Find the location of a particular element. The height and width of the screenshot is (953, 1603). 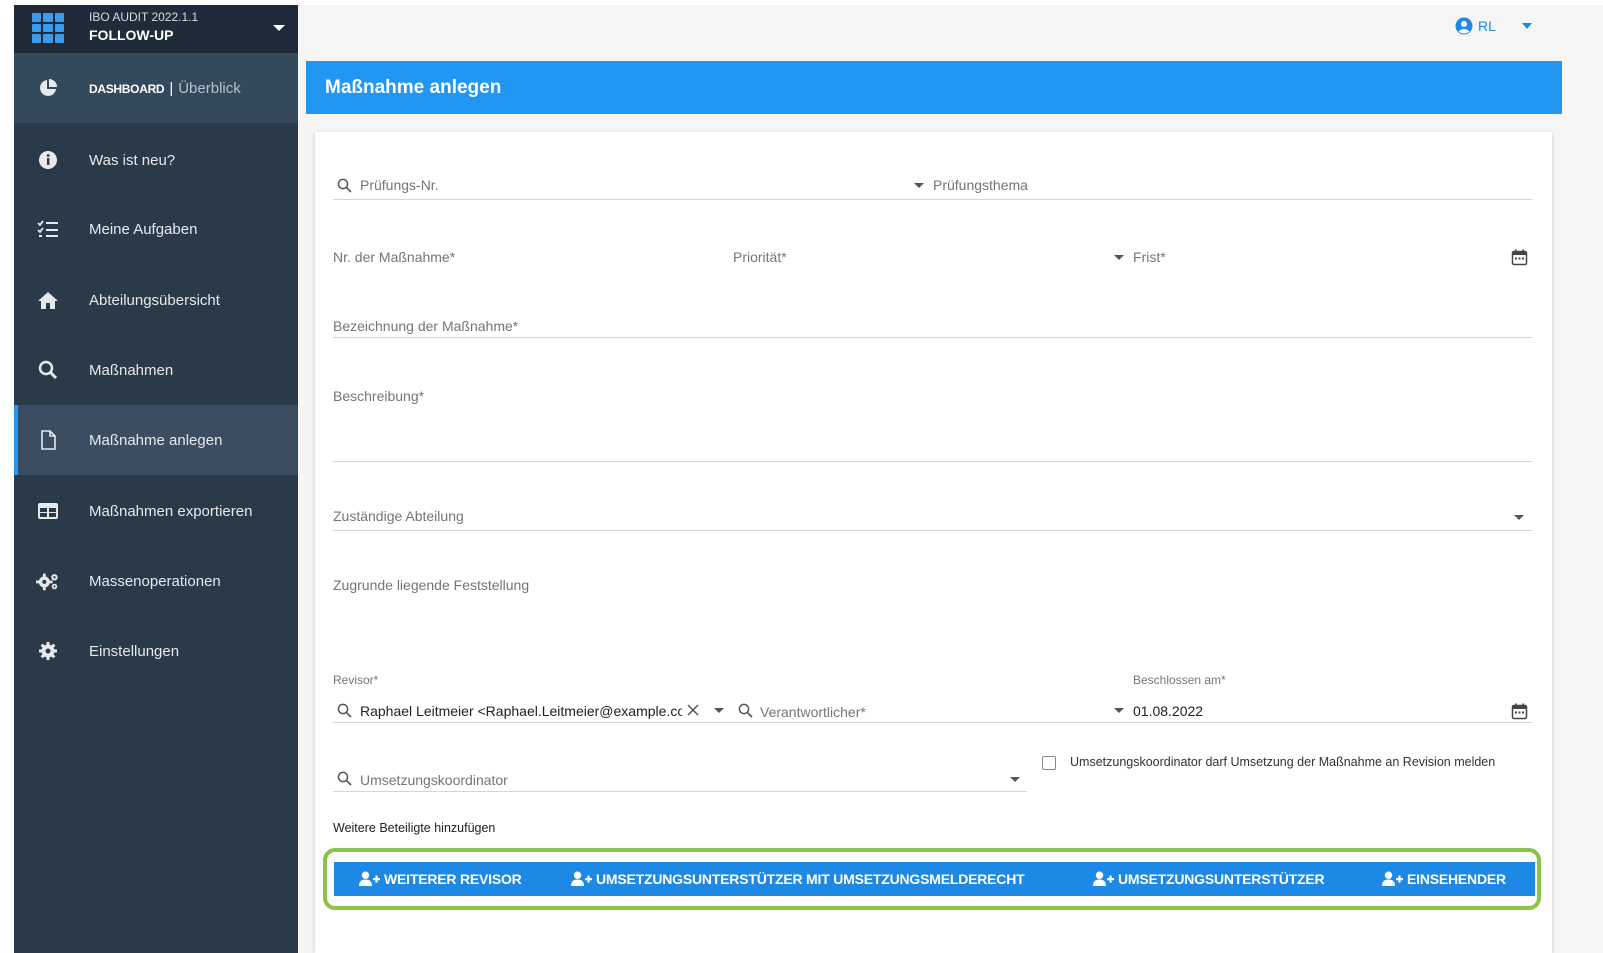

sidebar-item-was-ist-neu: Was ist neu? is located at coordinates (156, 160).